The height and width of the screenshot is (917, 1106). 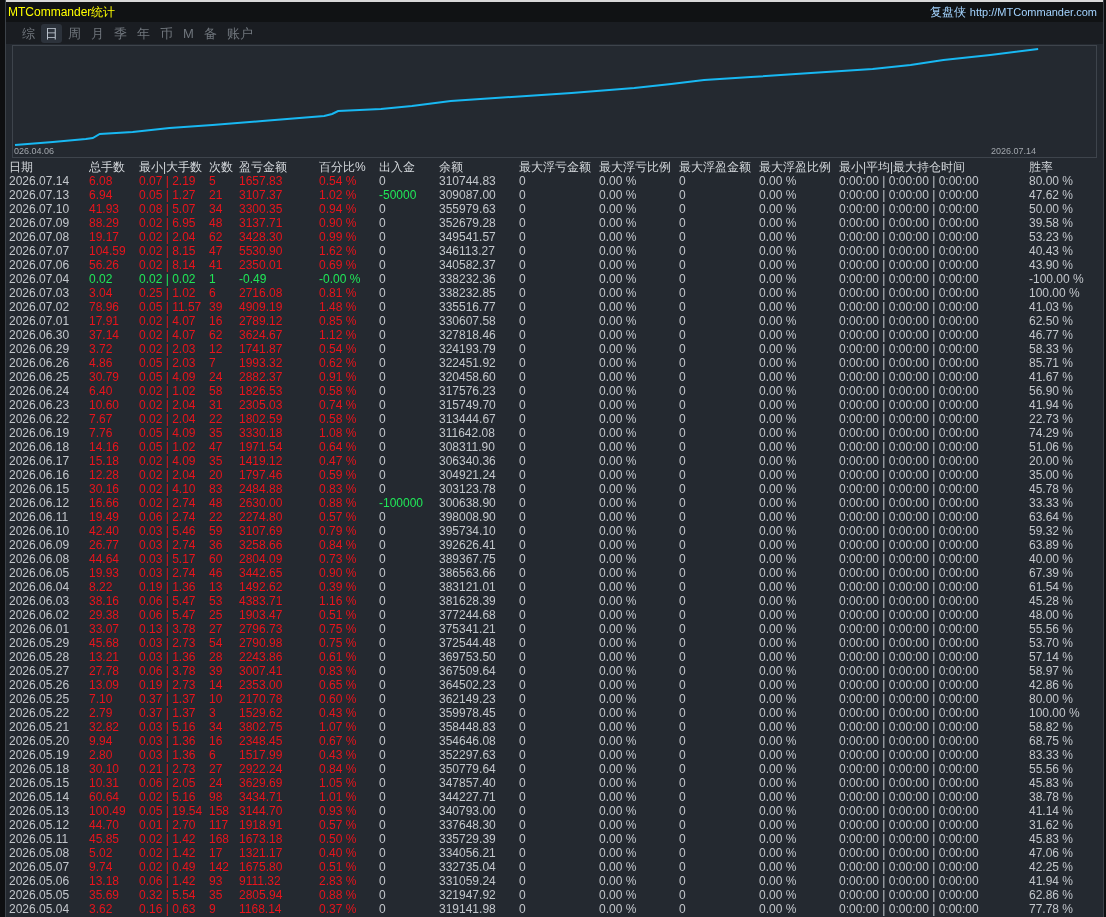 What do you see at coordinates (101, 755) in the screenshot?
I see `table-cell-text: 2.80` at bounding box center [101, 755].